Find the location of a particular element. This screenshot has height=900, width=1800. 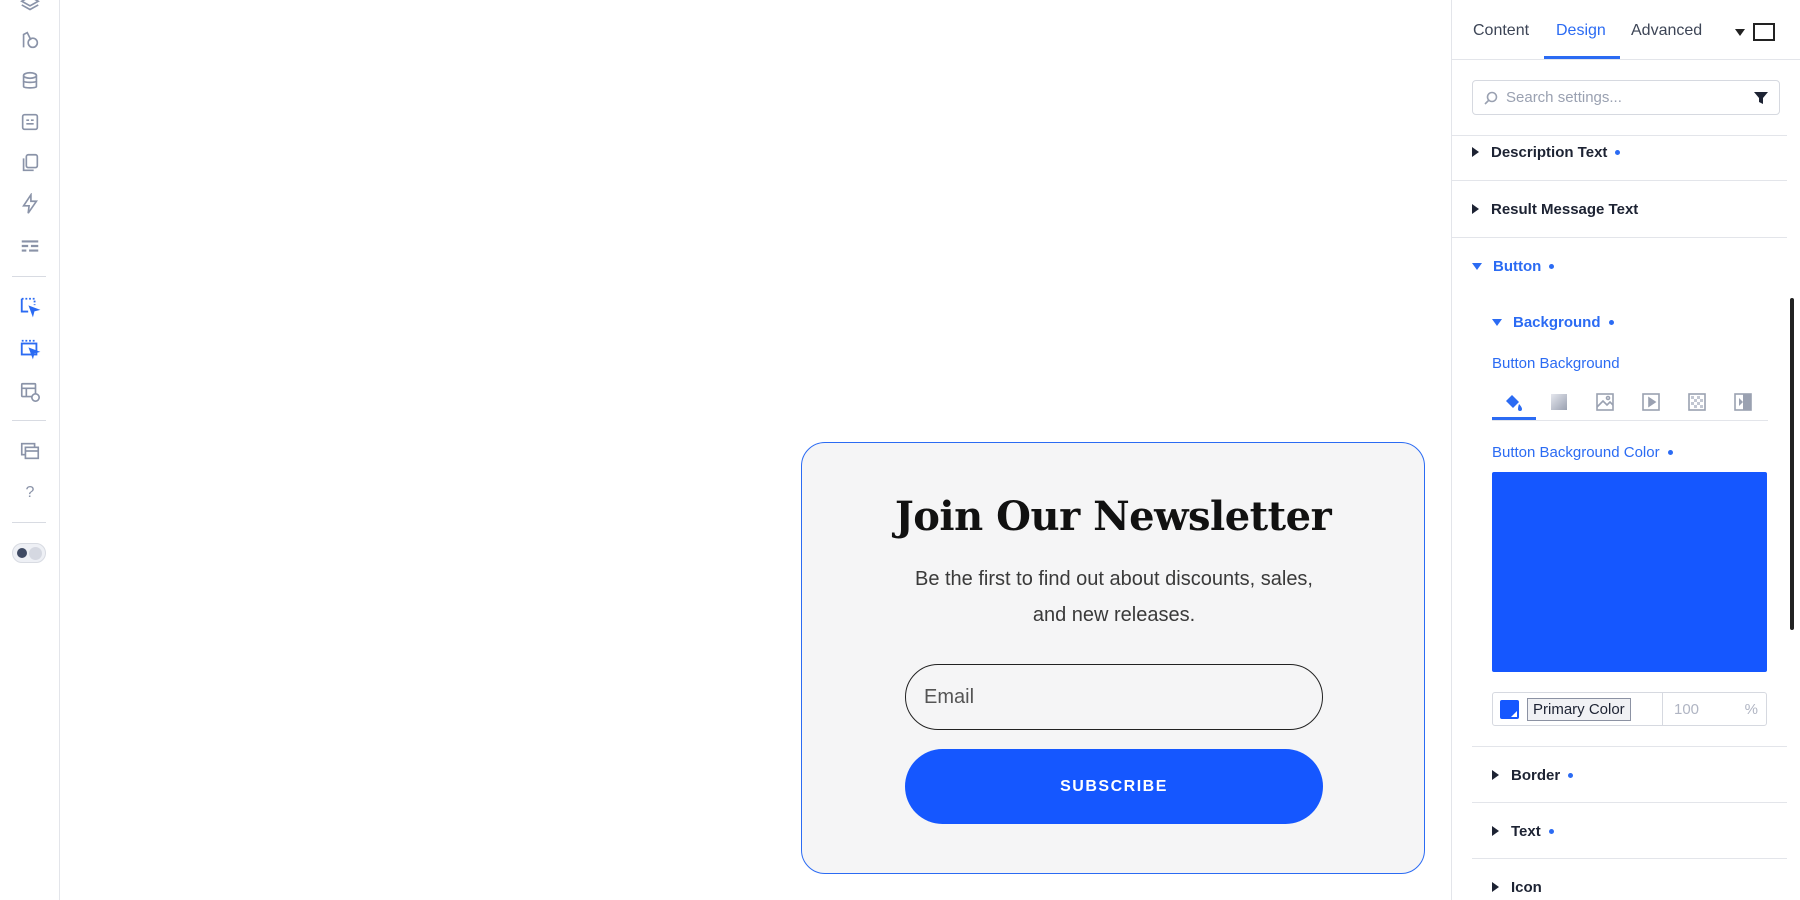

section-border: Border is located at coordinates (1533, 775).